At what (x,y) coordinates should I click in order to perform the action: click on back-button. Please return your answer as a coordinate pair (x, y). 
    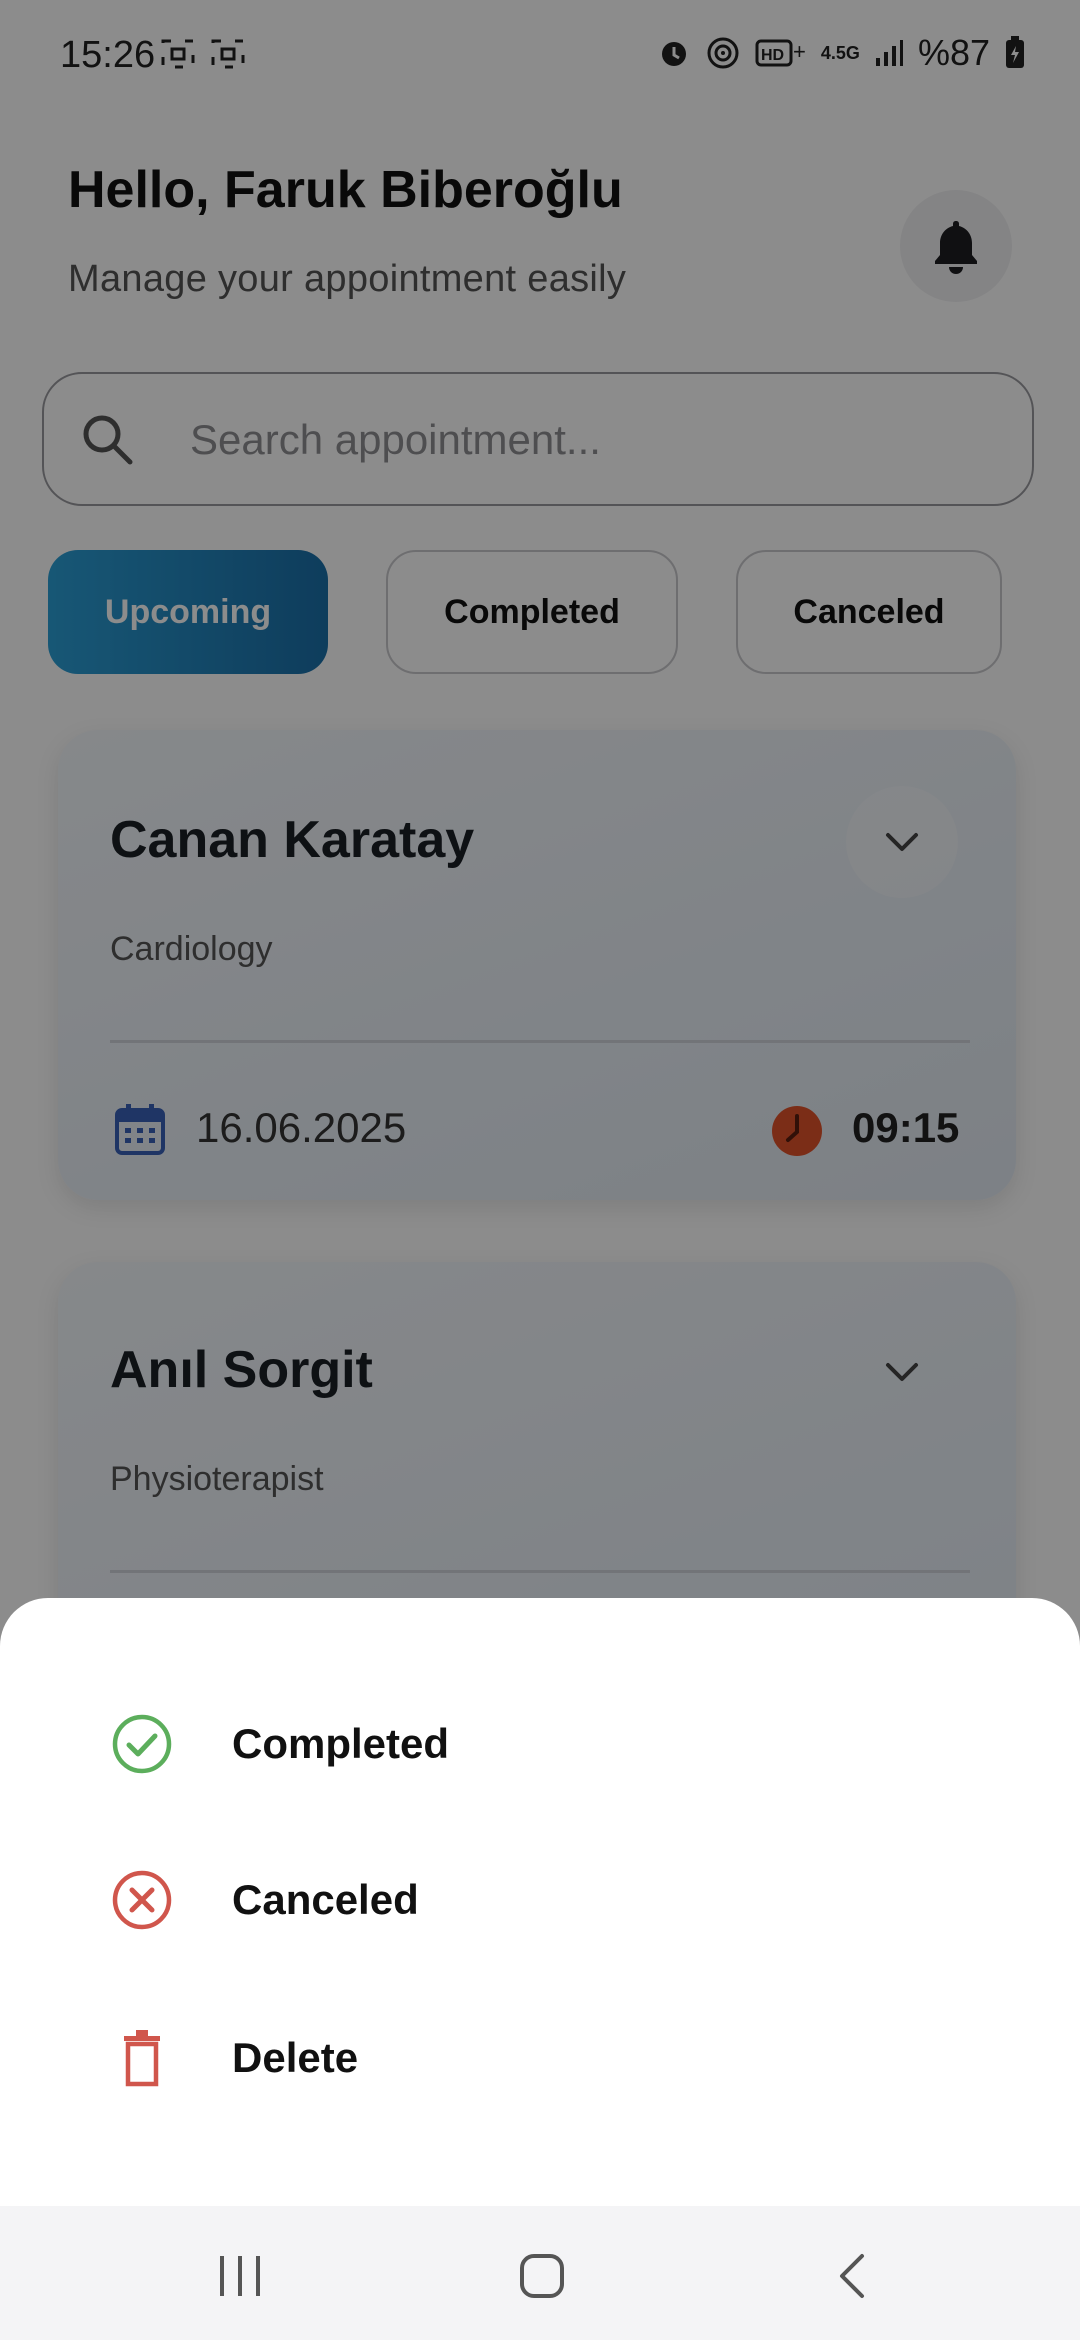
    Looking at the image, I should click on (852, 2278).